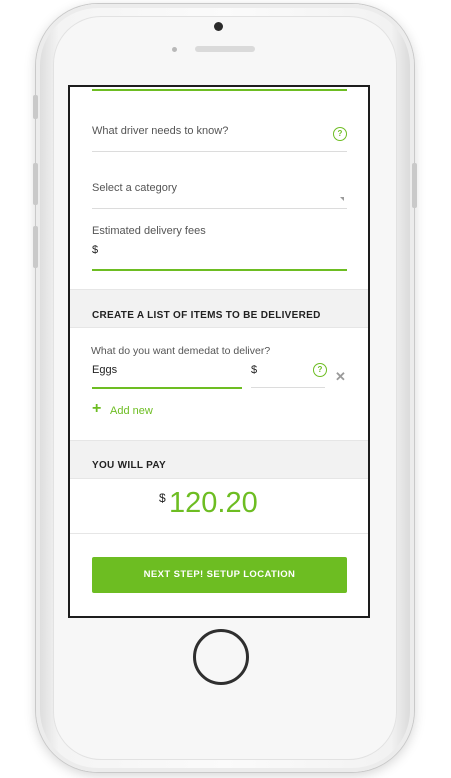 This screenshot has height=778, width=451. Describe the element at coordinates (134, 188) in the screenshot. I see `category-placeholder: Select a category` at that location.